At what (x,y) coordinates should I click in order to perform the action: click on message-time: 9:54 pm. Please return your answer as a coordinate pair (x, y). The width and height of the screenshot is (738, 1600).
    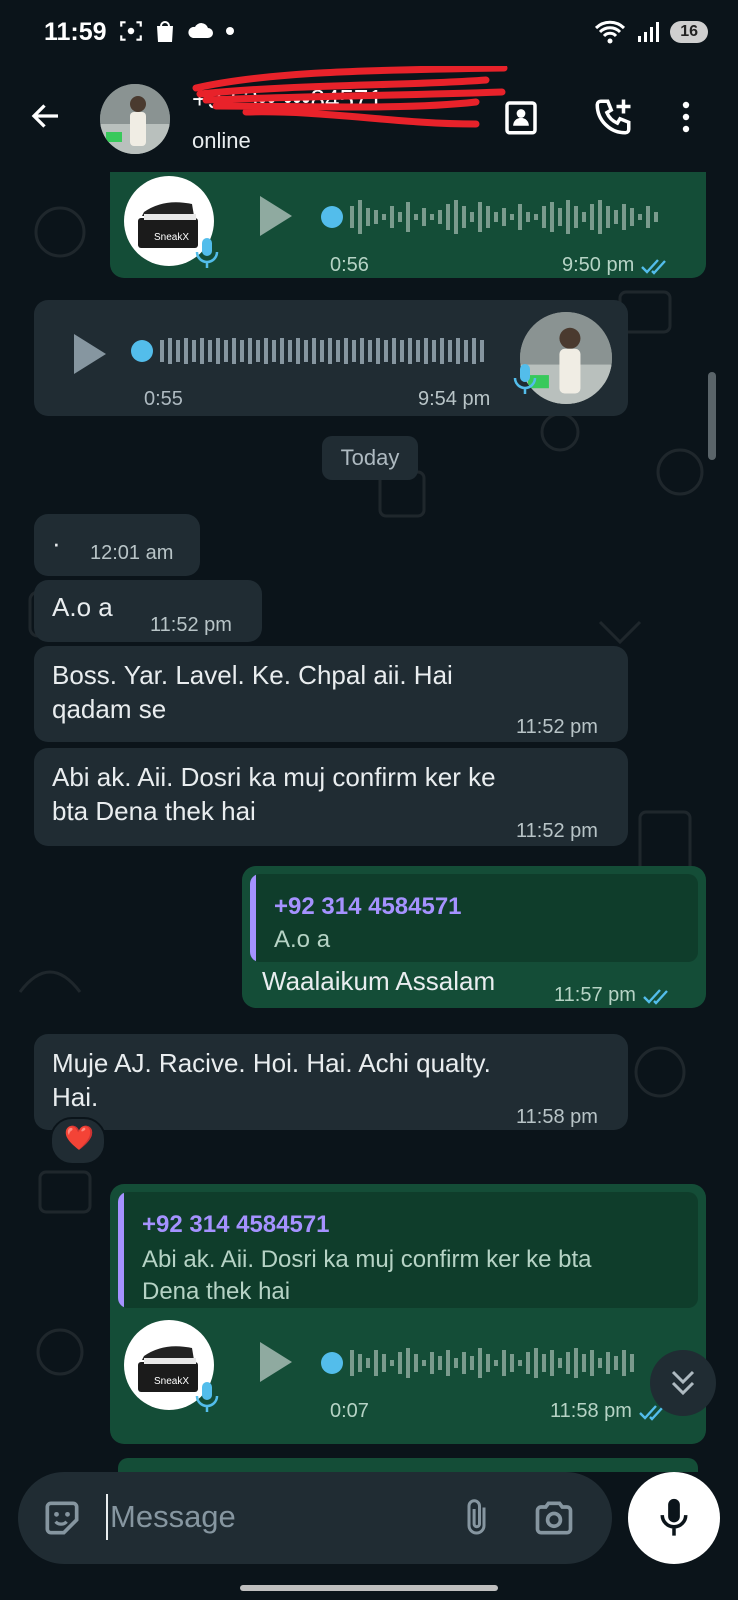
    Looking at the image, I should click on (454, 399).